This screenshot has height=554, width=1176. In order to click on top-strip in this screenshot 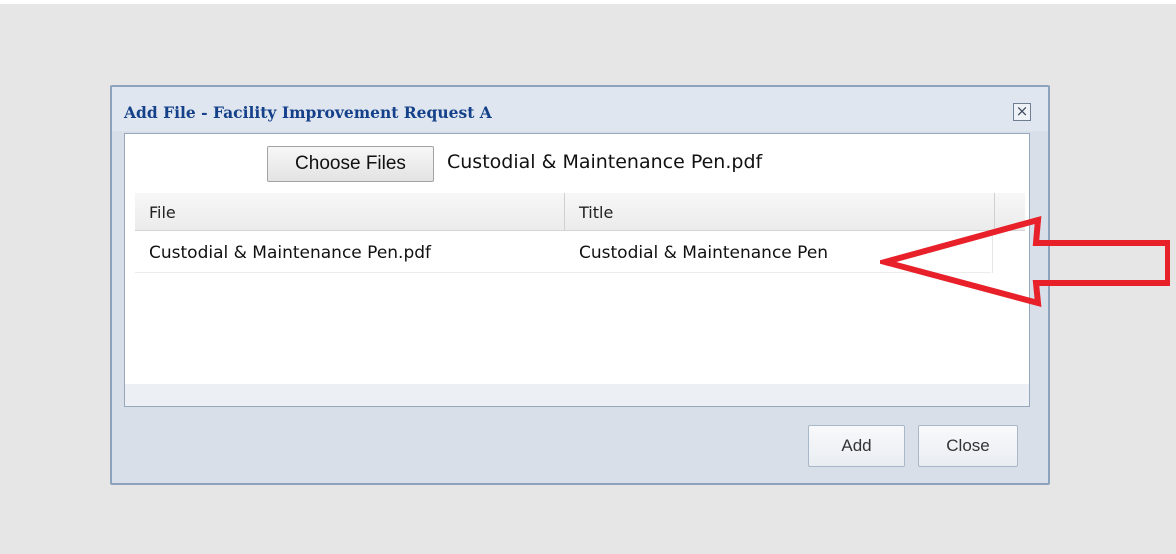, I will do `click(588, 2)`.